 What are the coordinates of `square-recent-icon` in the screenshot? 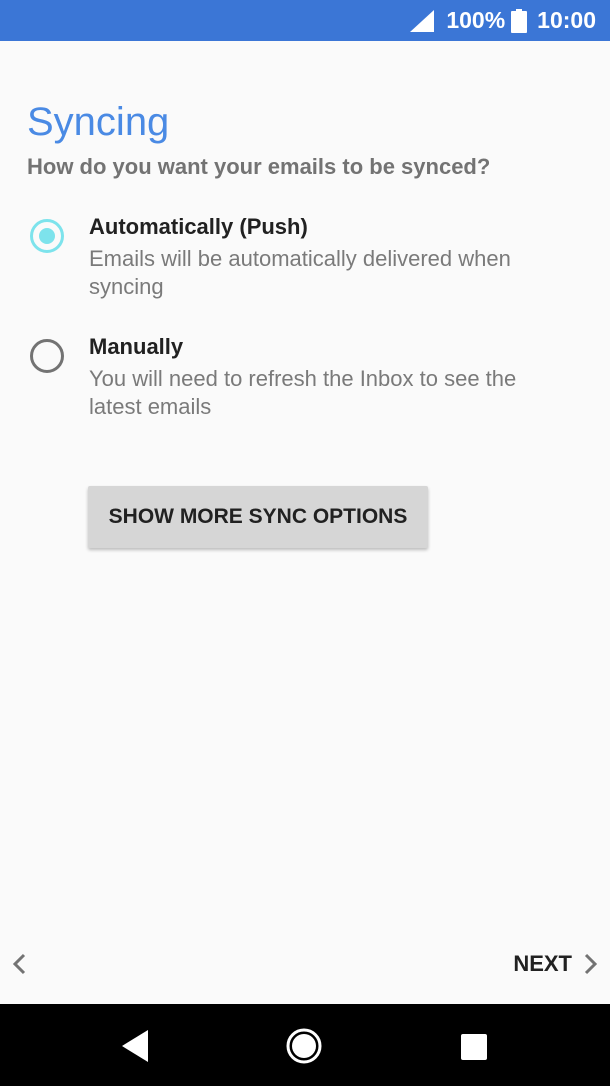 It's located at (474, 1047).